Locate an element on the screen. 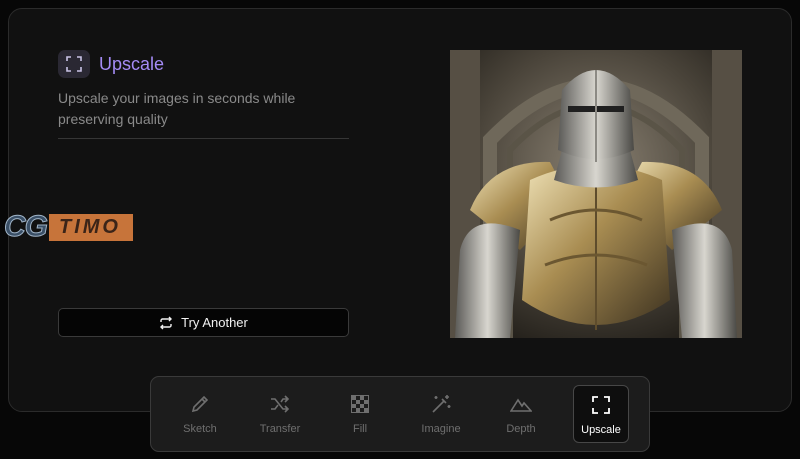 This screenshot has height=459, width=800. watermark-cg: CG is located at coordinates (26, 227).